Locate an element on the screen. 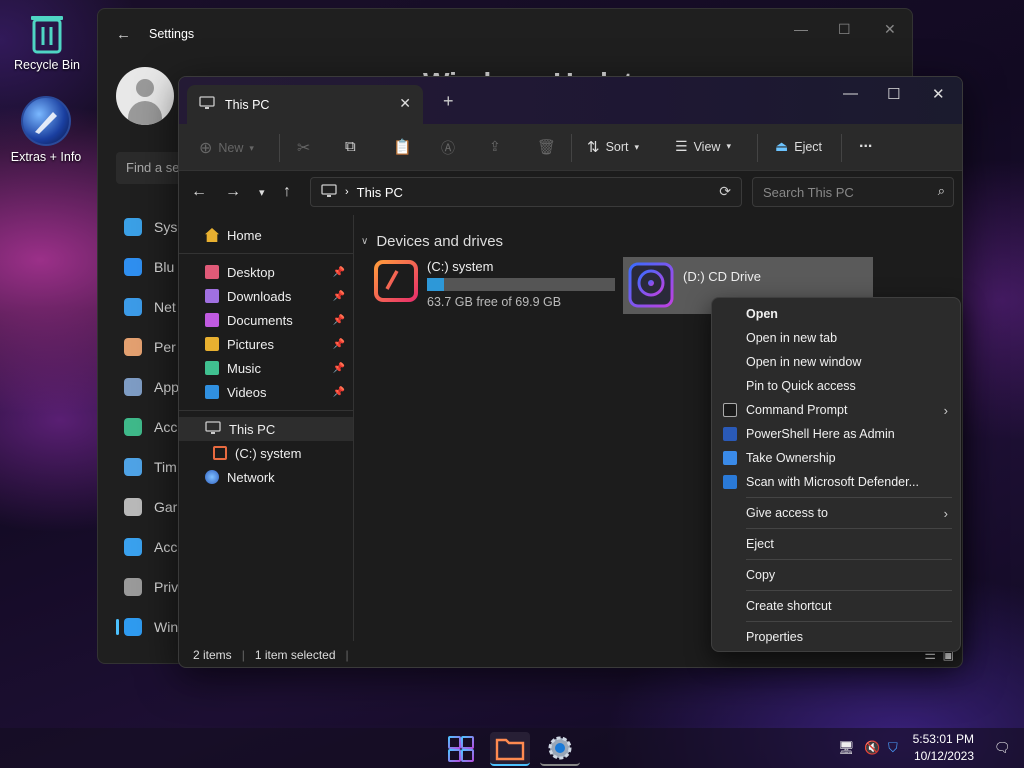 The width and height of the screenshot is (1024, 768). context-menu-item: Open is located at coordinates (836, 314).